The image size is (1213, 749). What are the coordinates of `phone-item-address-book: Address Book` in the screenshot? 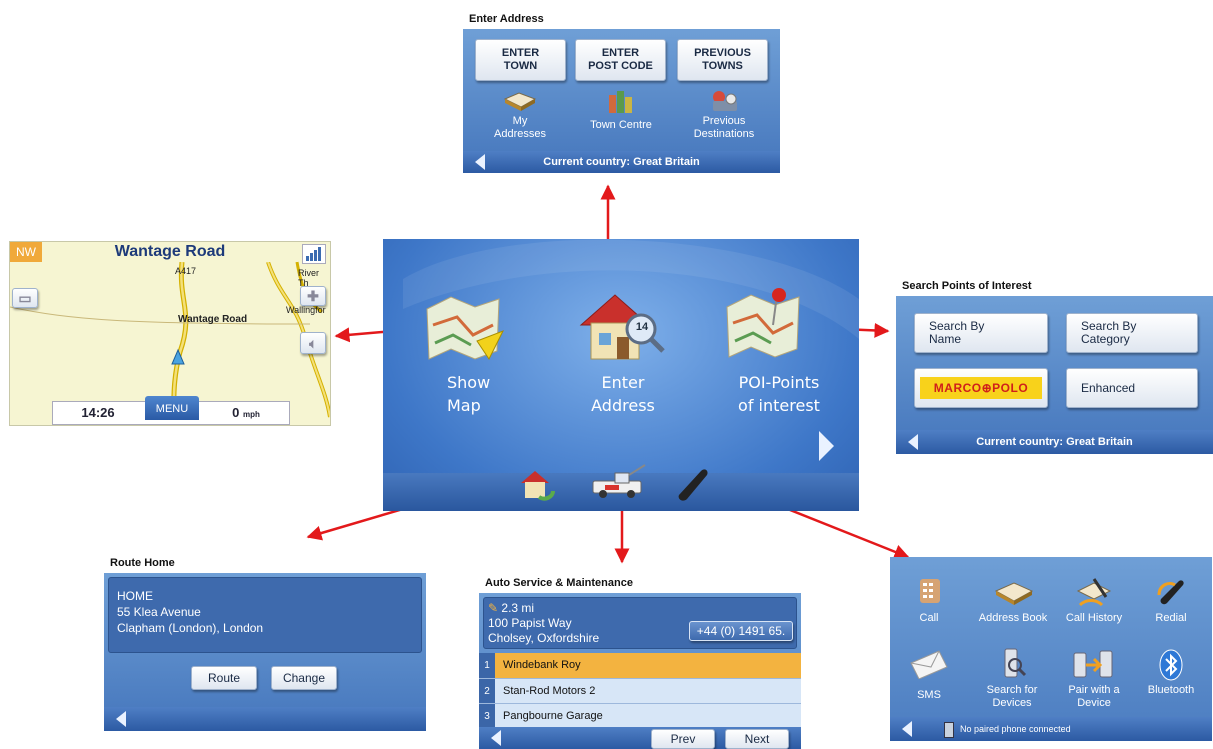 It's located at (1013, 604).